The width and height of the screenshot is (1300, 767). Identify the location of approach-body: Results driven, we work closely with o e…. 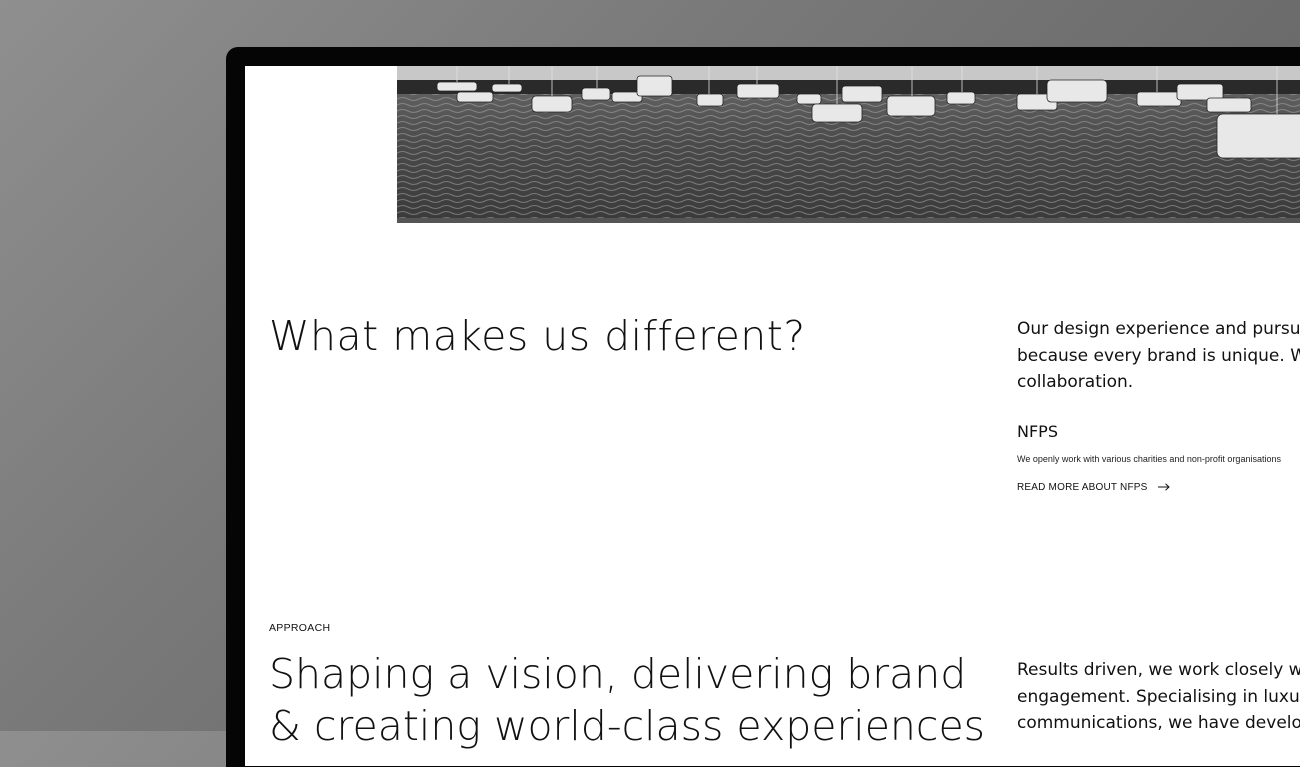
(1158, 697).